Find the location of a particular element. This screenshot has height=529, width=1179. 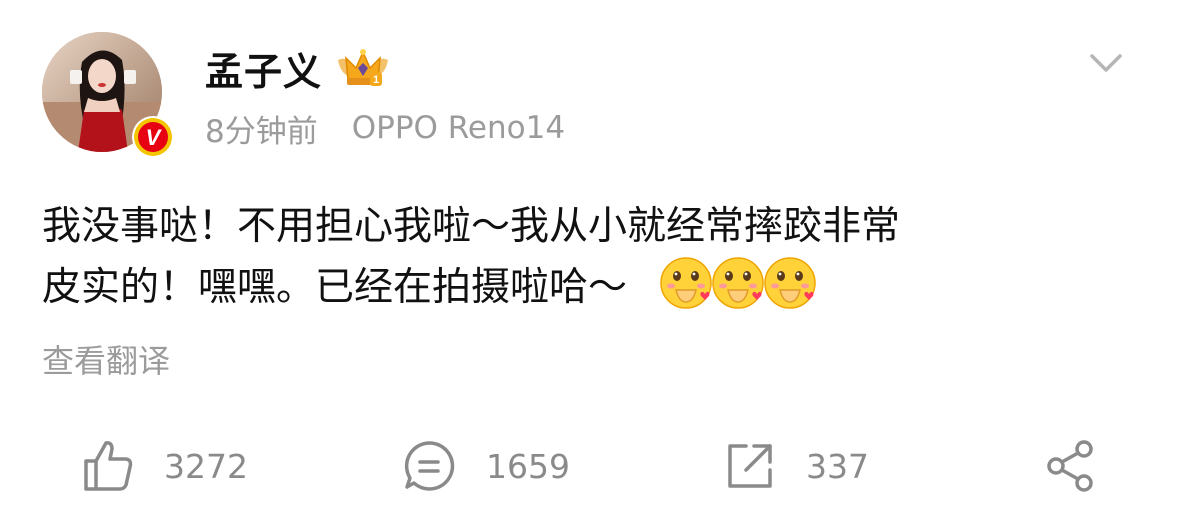

translate-link: 查看翻译 is located at coordinates (106, 359).